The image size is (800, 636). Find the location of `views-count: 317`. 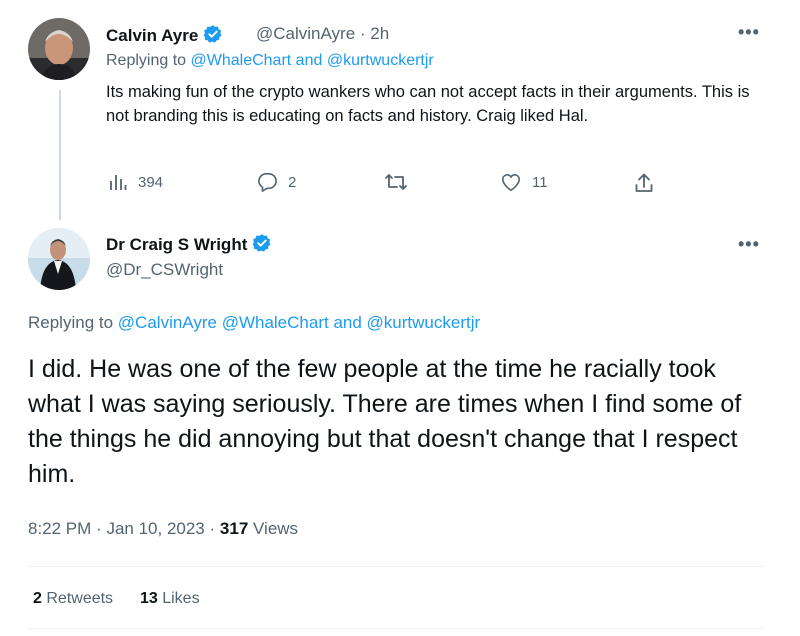

views-count: 317 is located at coordinates (234, 528).